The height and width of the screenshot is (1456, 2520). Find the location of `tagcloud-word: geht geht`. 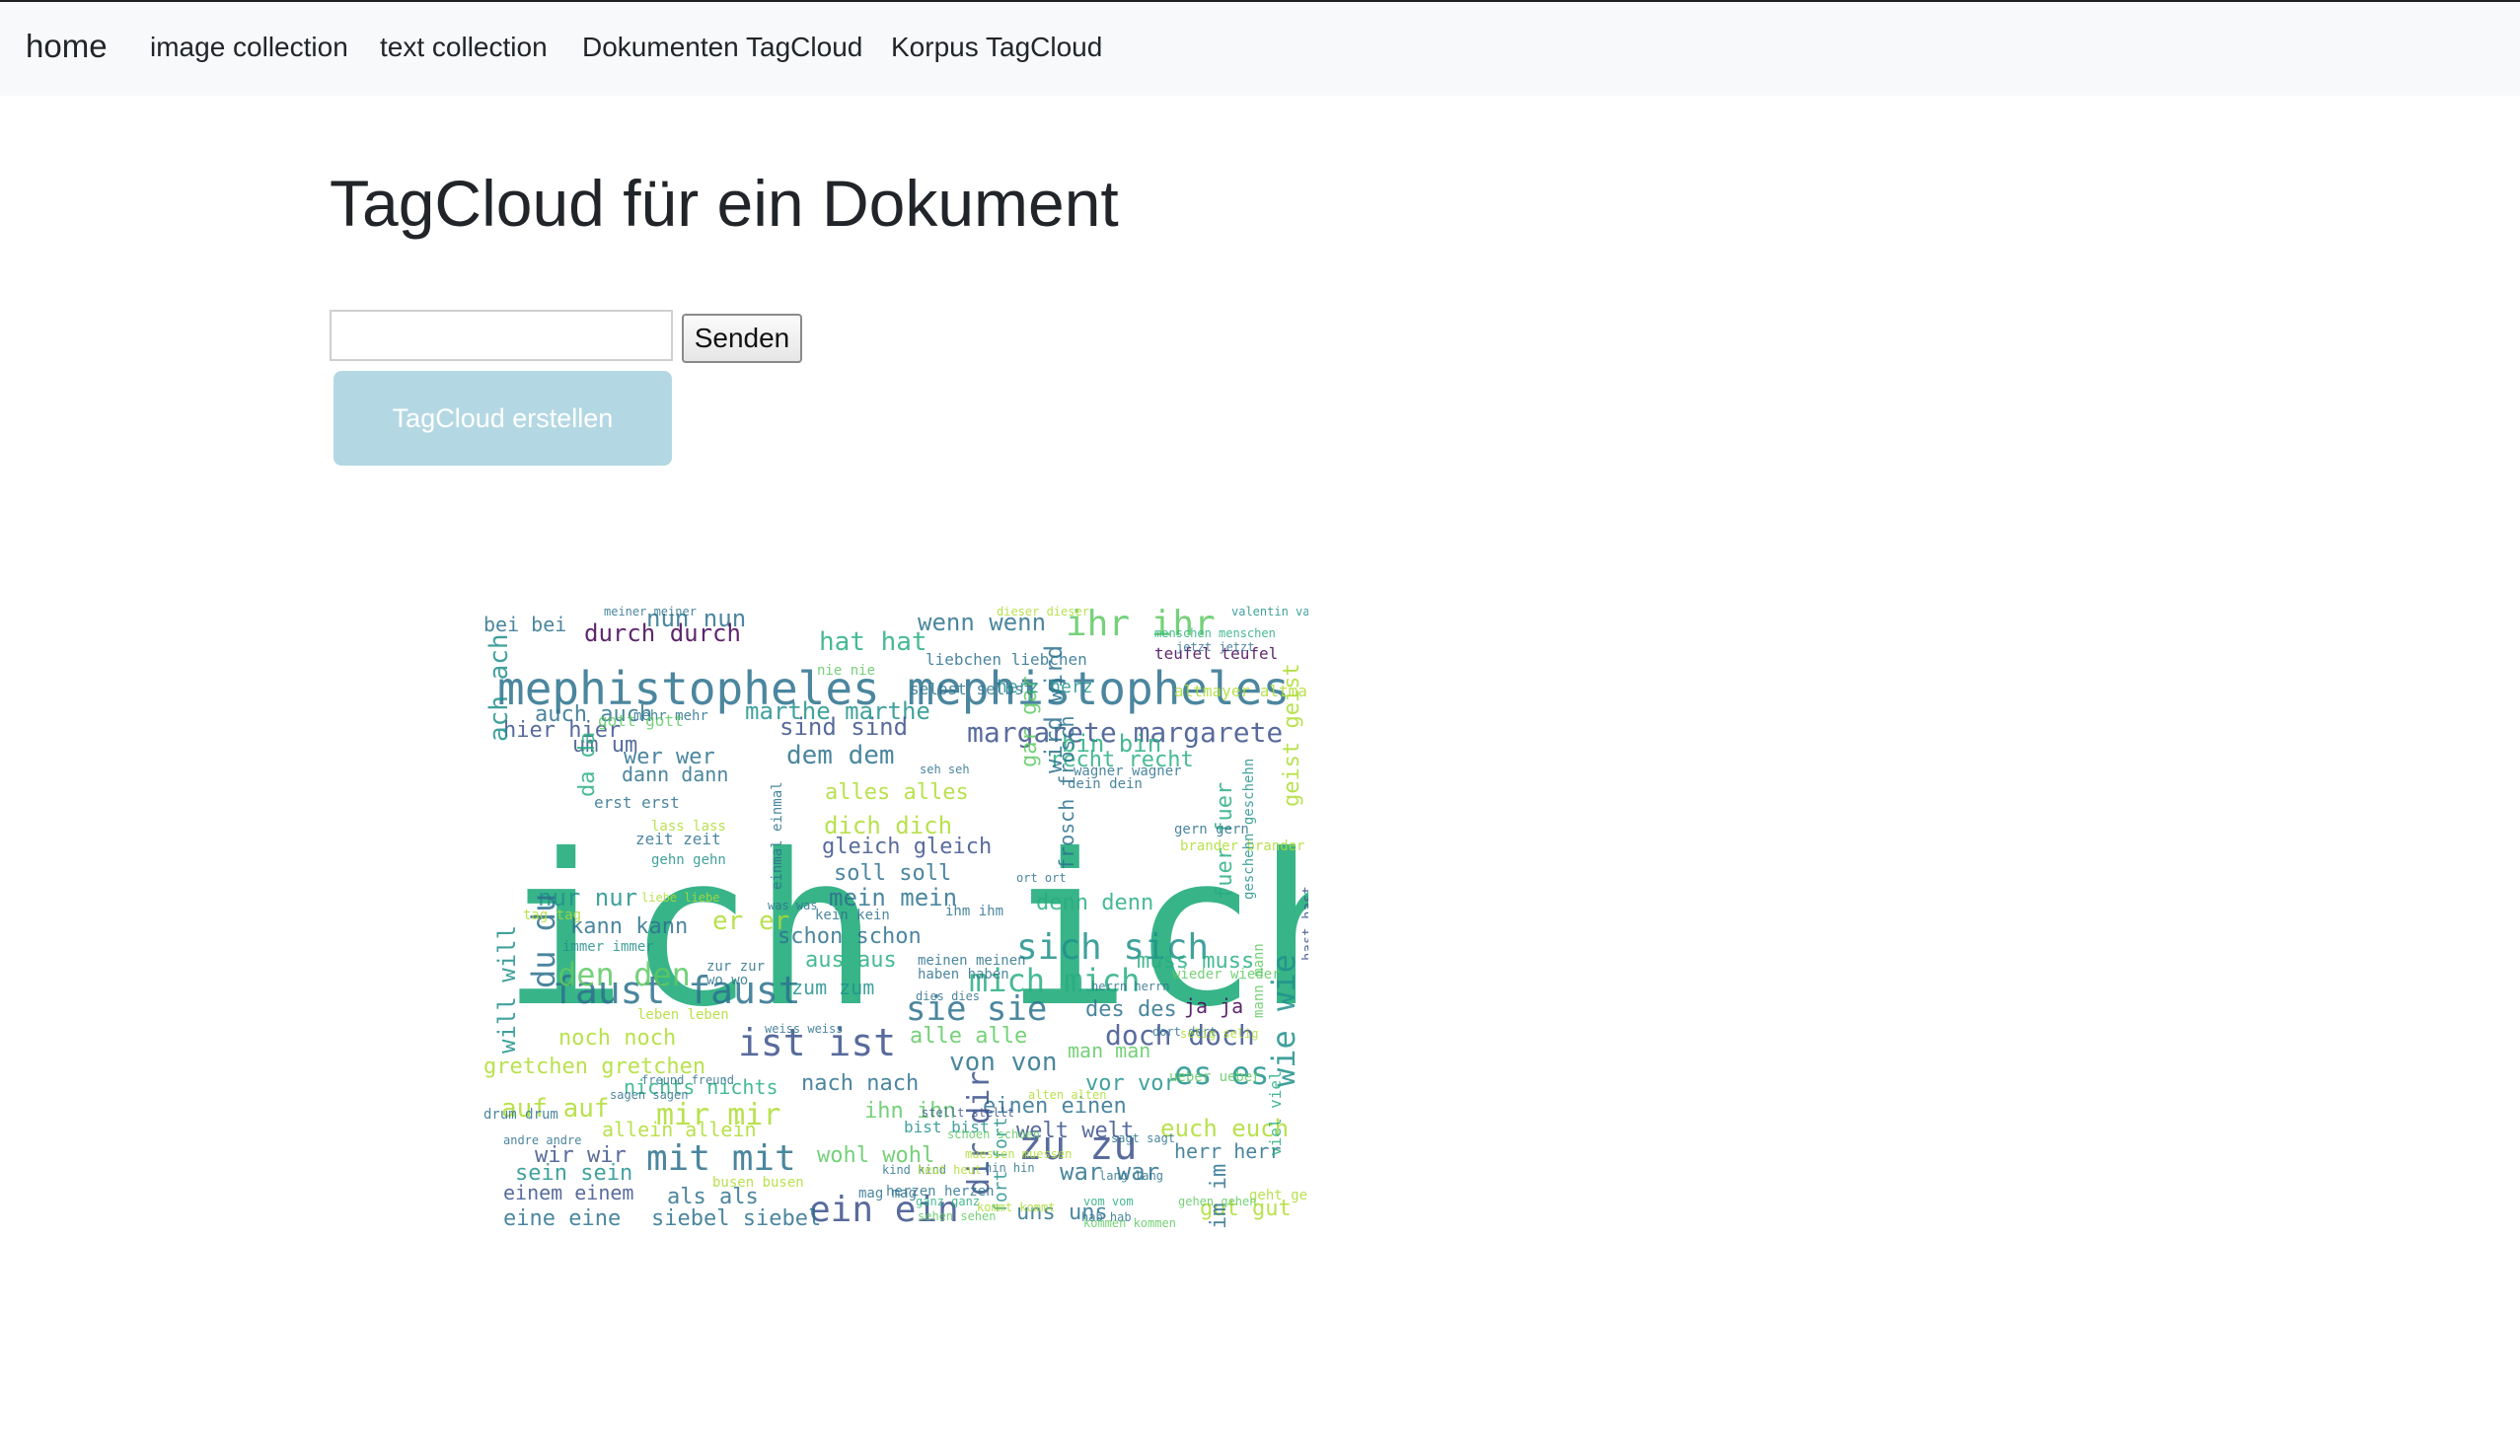

tagcloud-word: geht geht is located at coordinates (1278, 1195).